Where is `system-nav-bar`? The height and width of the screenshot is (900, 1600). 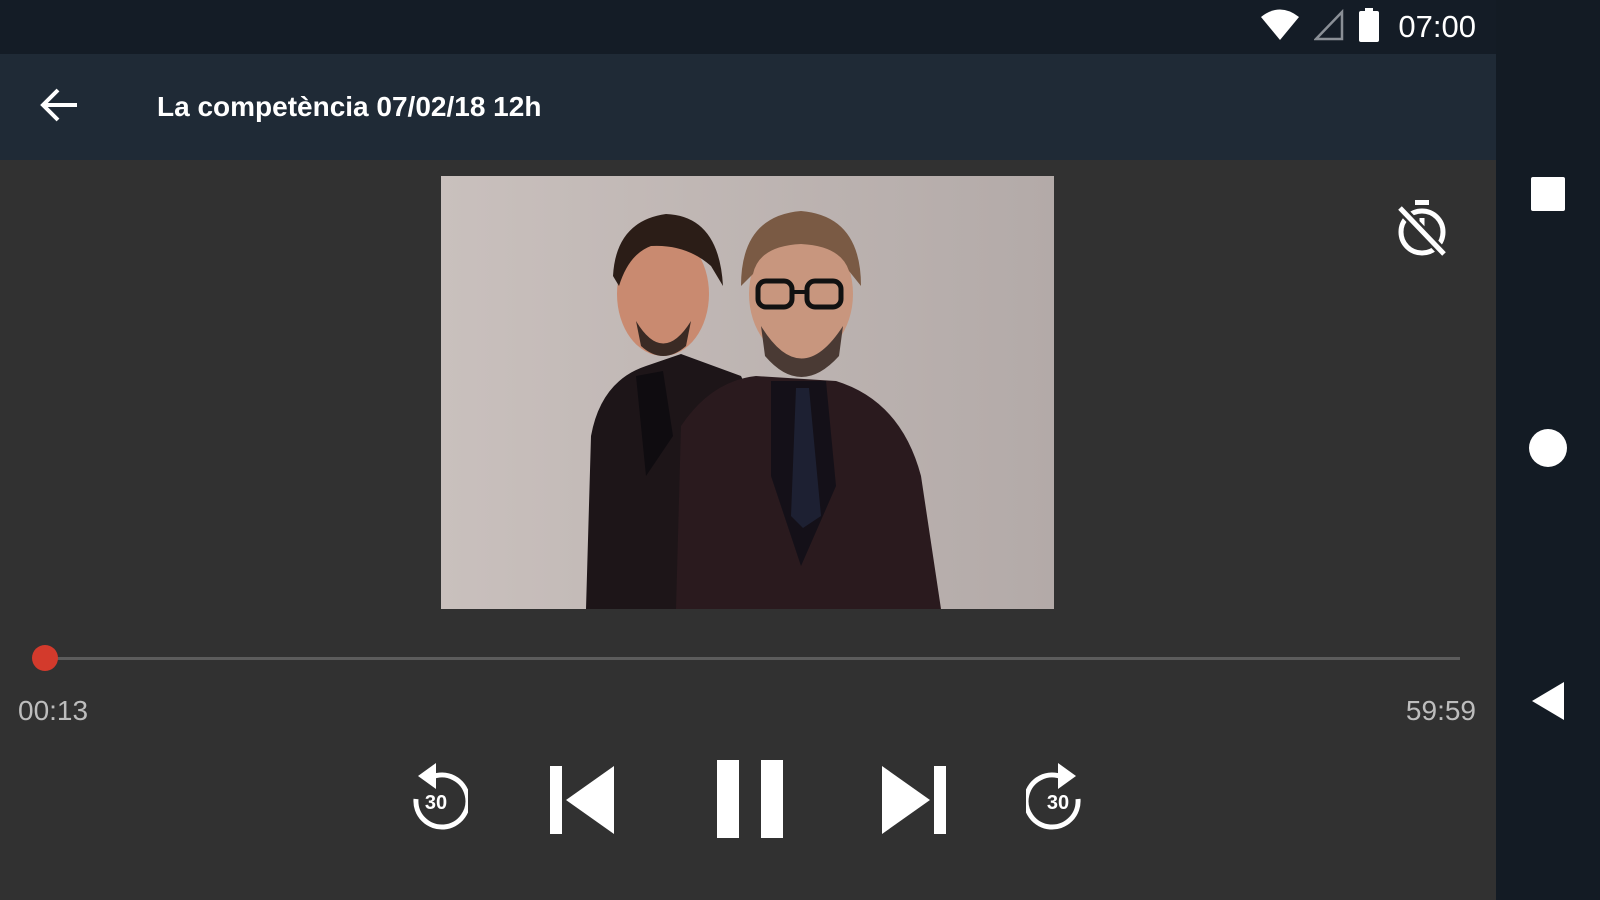 system-nav-bar is located at coordinates (1548, 450).